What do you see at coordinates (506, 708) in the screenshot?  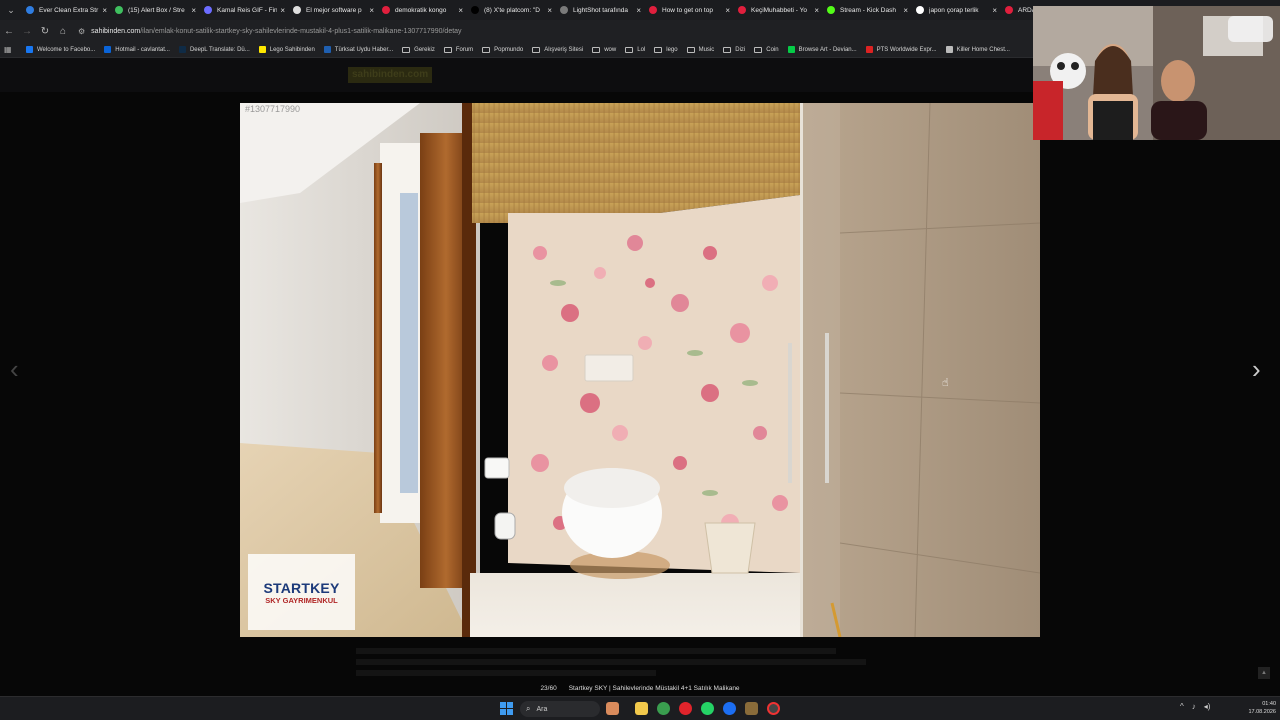 I see `start-windows-icon` at bounding box center [506, 708].